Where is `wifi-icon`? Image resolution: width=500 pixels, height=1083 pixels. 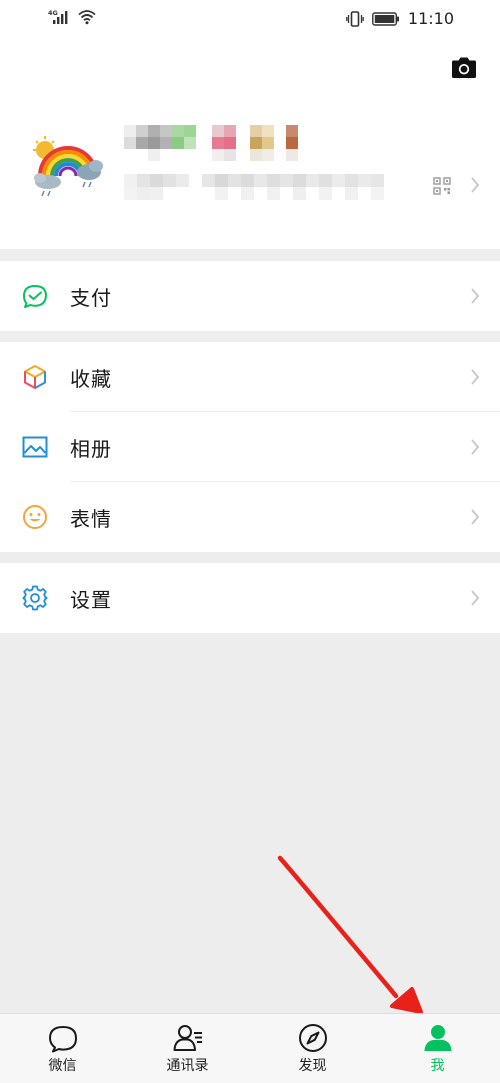
wifi-icon is located at coordinates (87, 17).